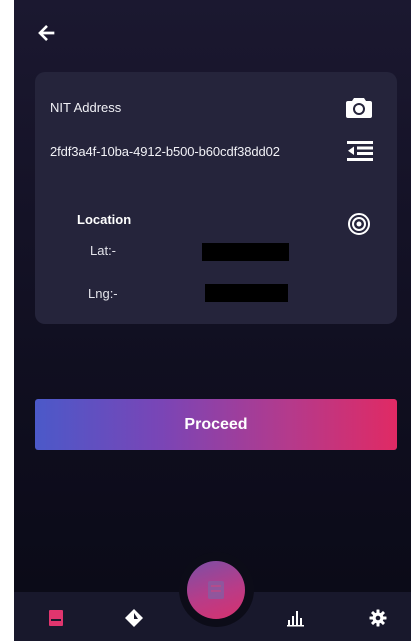  What do you see at coordinates (104, 219) in the screenshot?
I see `location-label: Location` at bounding box center [104, 219].